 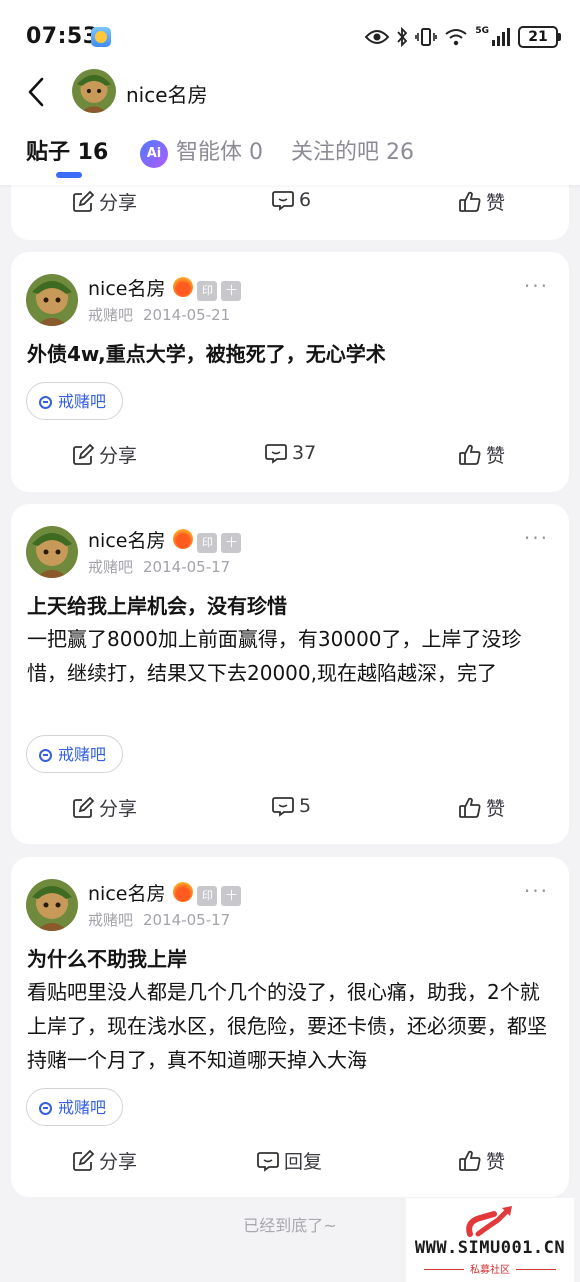 I want to click on comment-count: 5, so click(x=305, y=806).